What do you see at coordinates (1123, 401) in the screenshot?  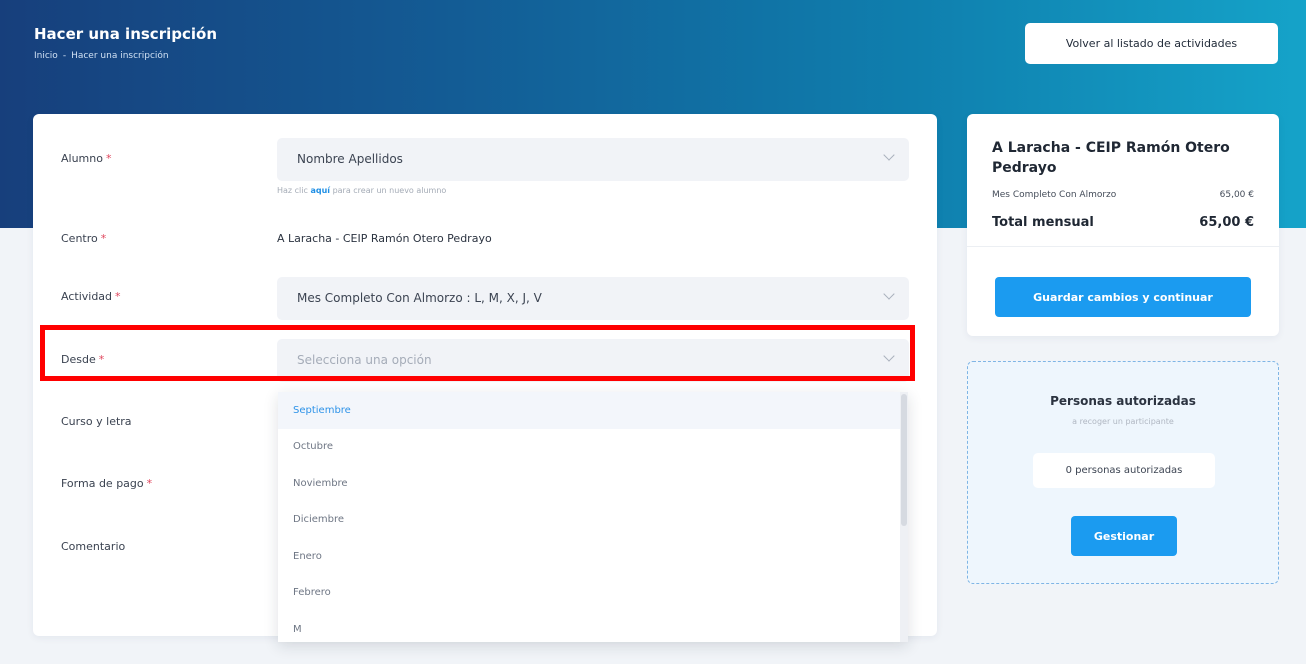 I see `authorized-title: Personas autorizadas` at bounding box center [1123, 401].